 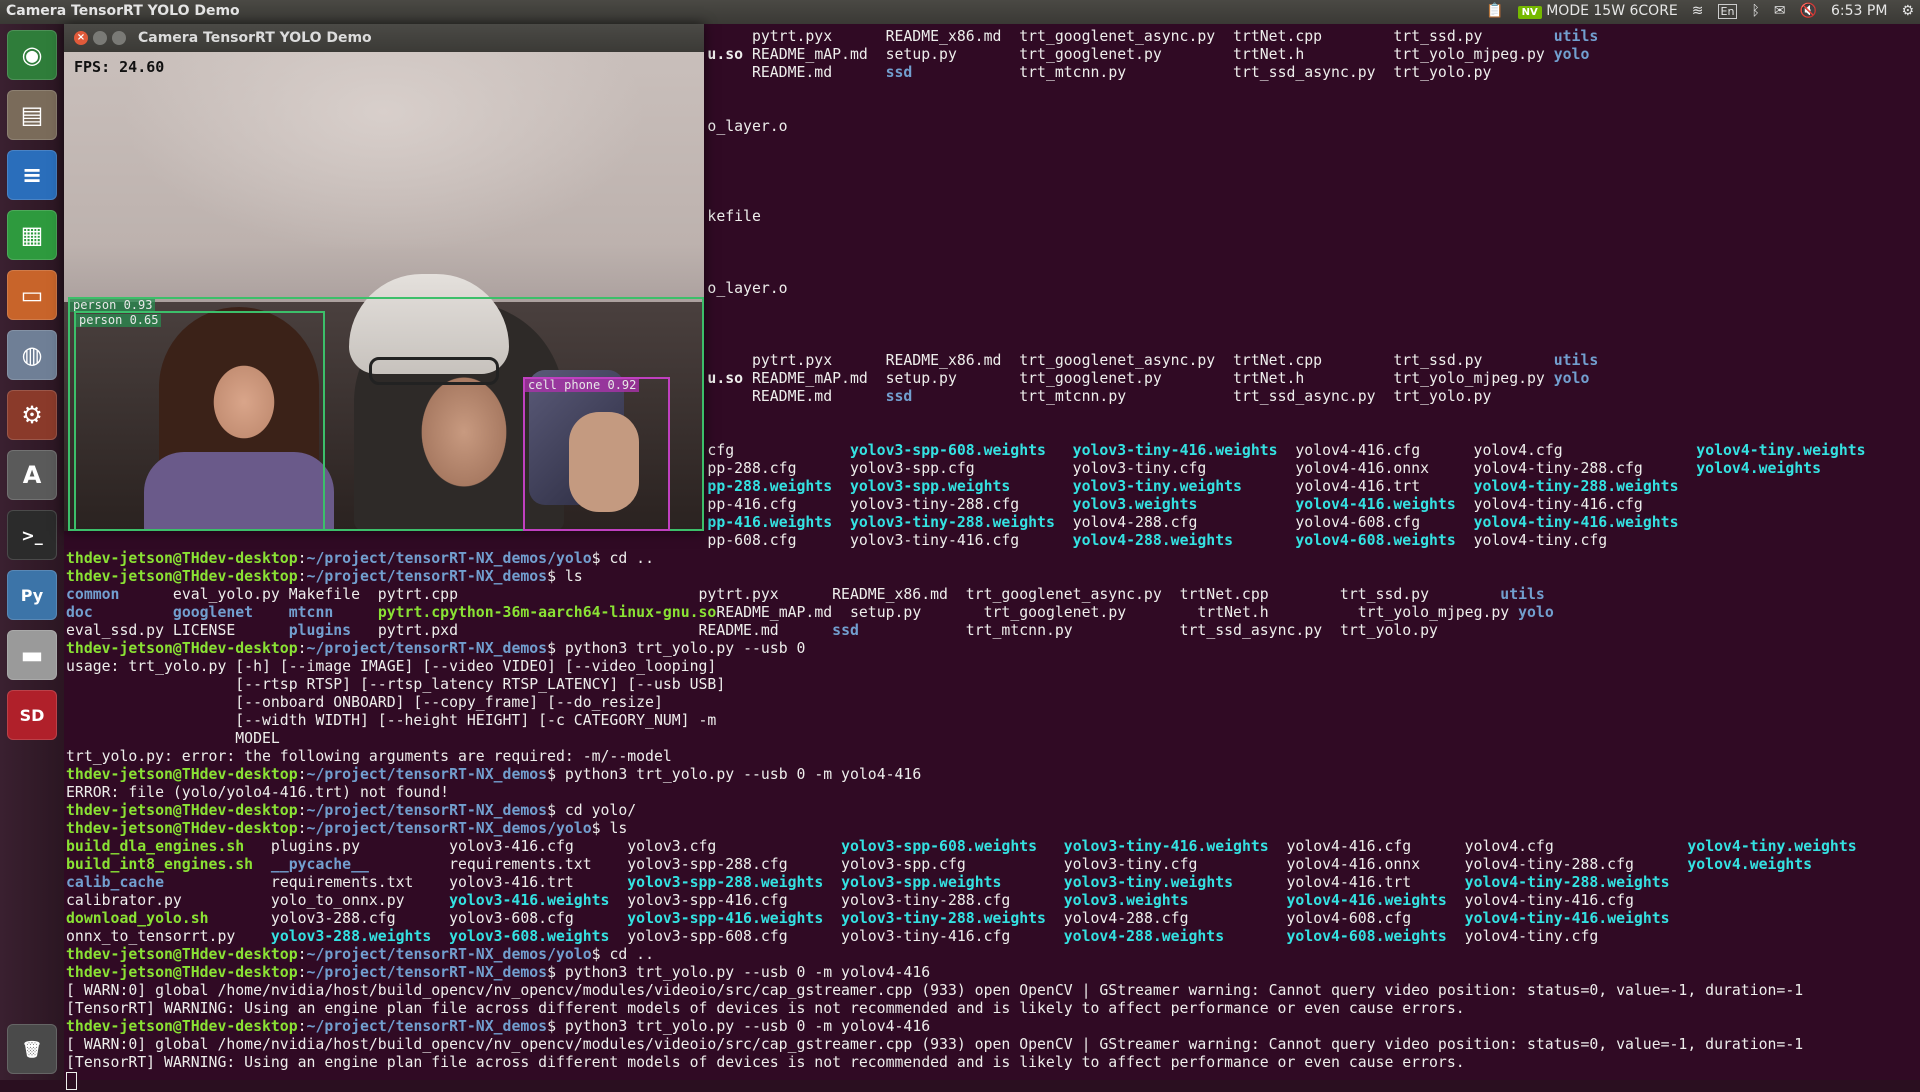 What do you see at coordinates (582, 385) in the screenshot?
I see `detection-label-cell-phone: cell phone 0.92` at bounding box center [582, 385].